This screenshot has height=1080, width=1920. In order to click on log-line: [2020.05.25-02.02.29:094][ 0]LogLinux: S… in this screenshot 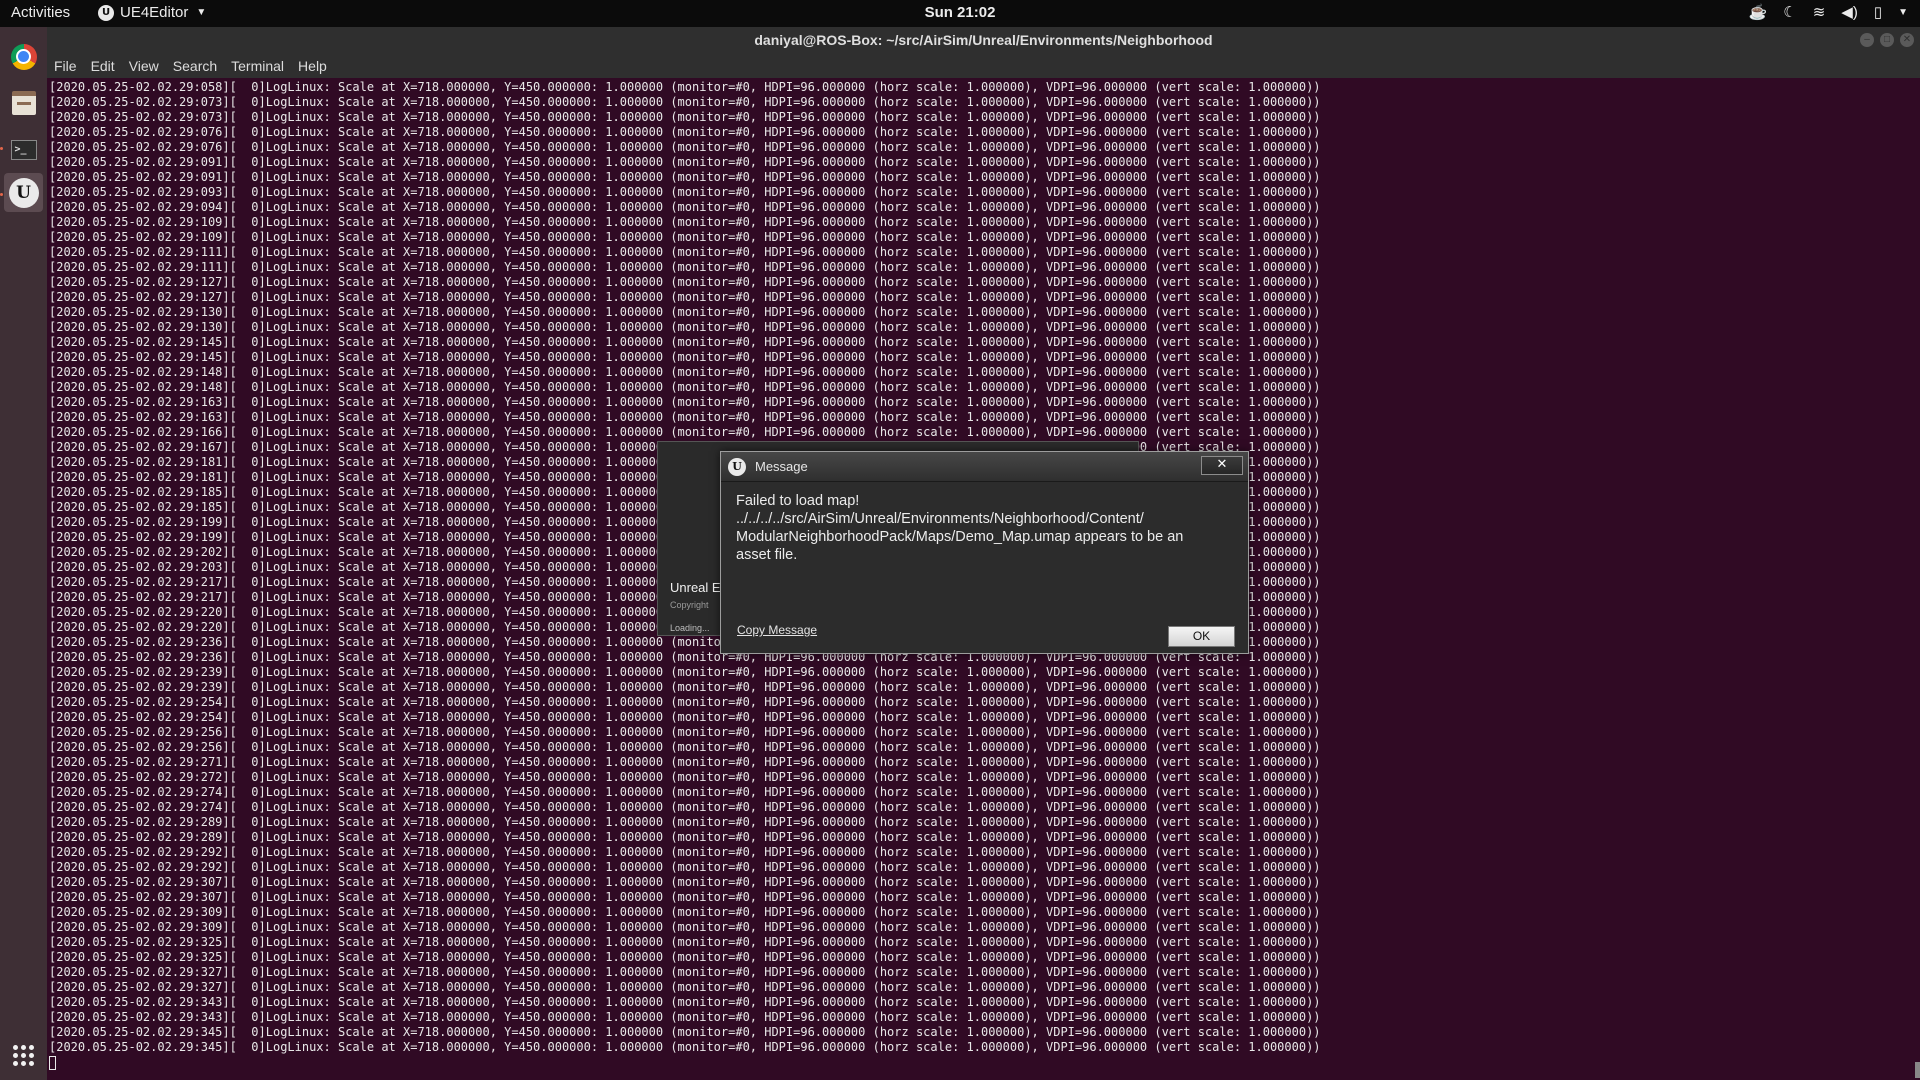, I will do `click(685, 207)`.